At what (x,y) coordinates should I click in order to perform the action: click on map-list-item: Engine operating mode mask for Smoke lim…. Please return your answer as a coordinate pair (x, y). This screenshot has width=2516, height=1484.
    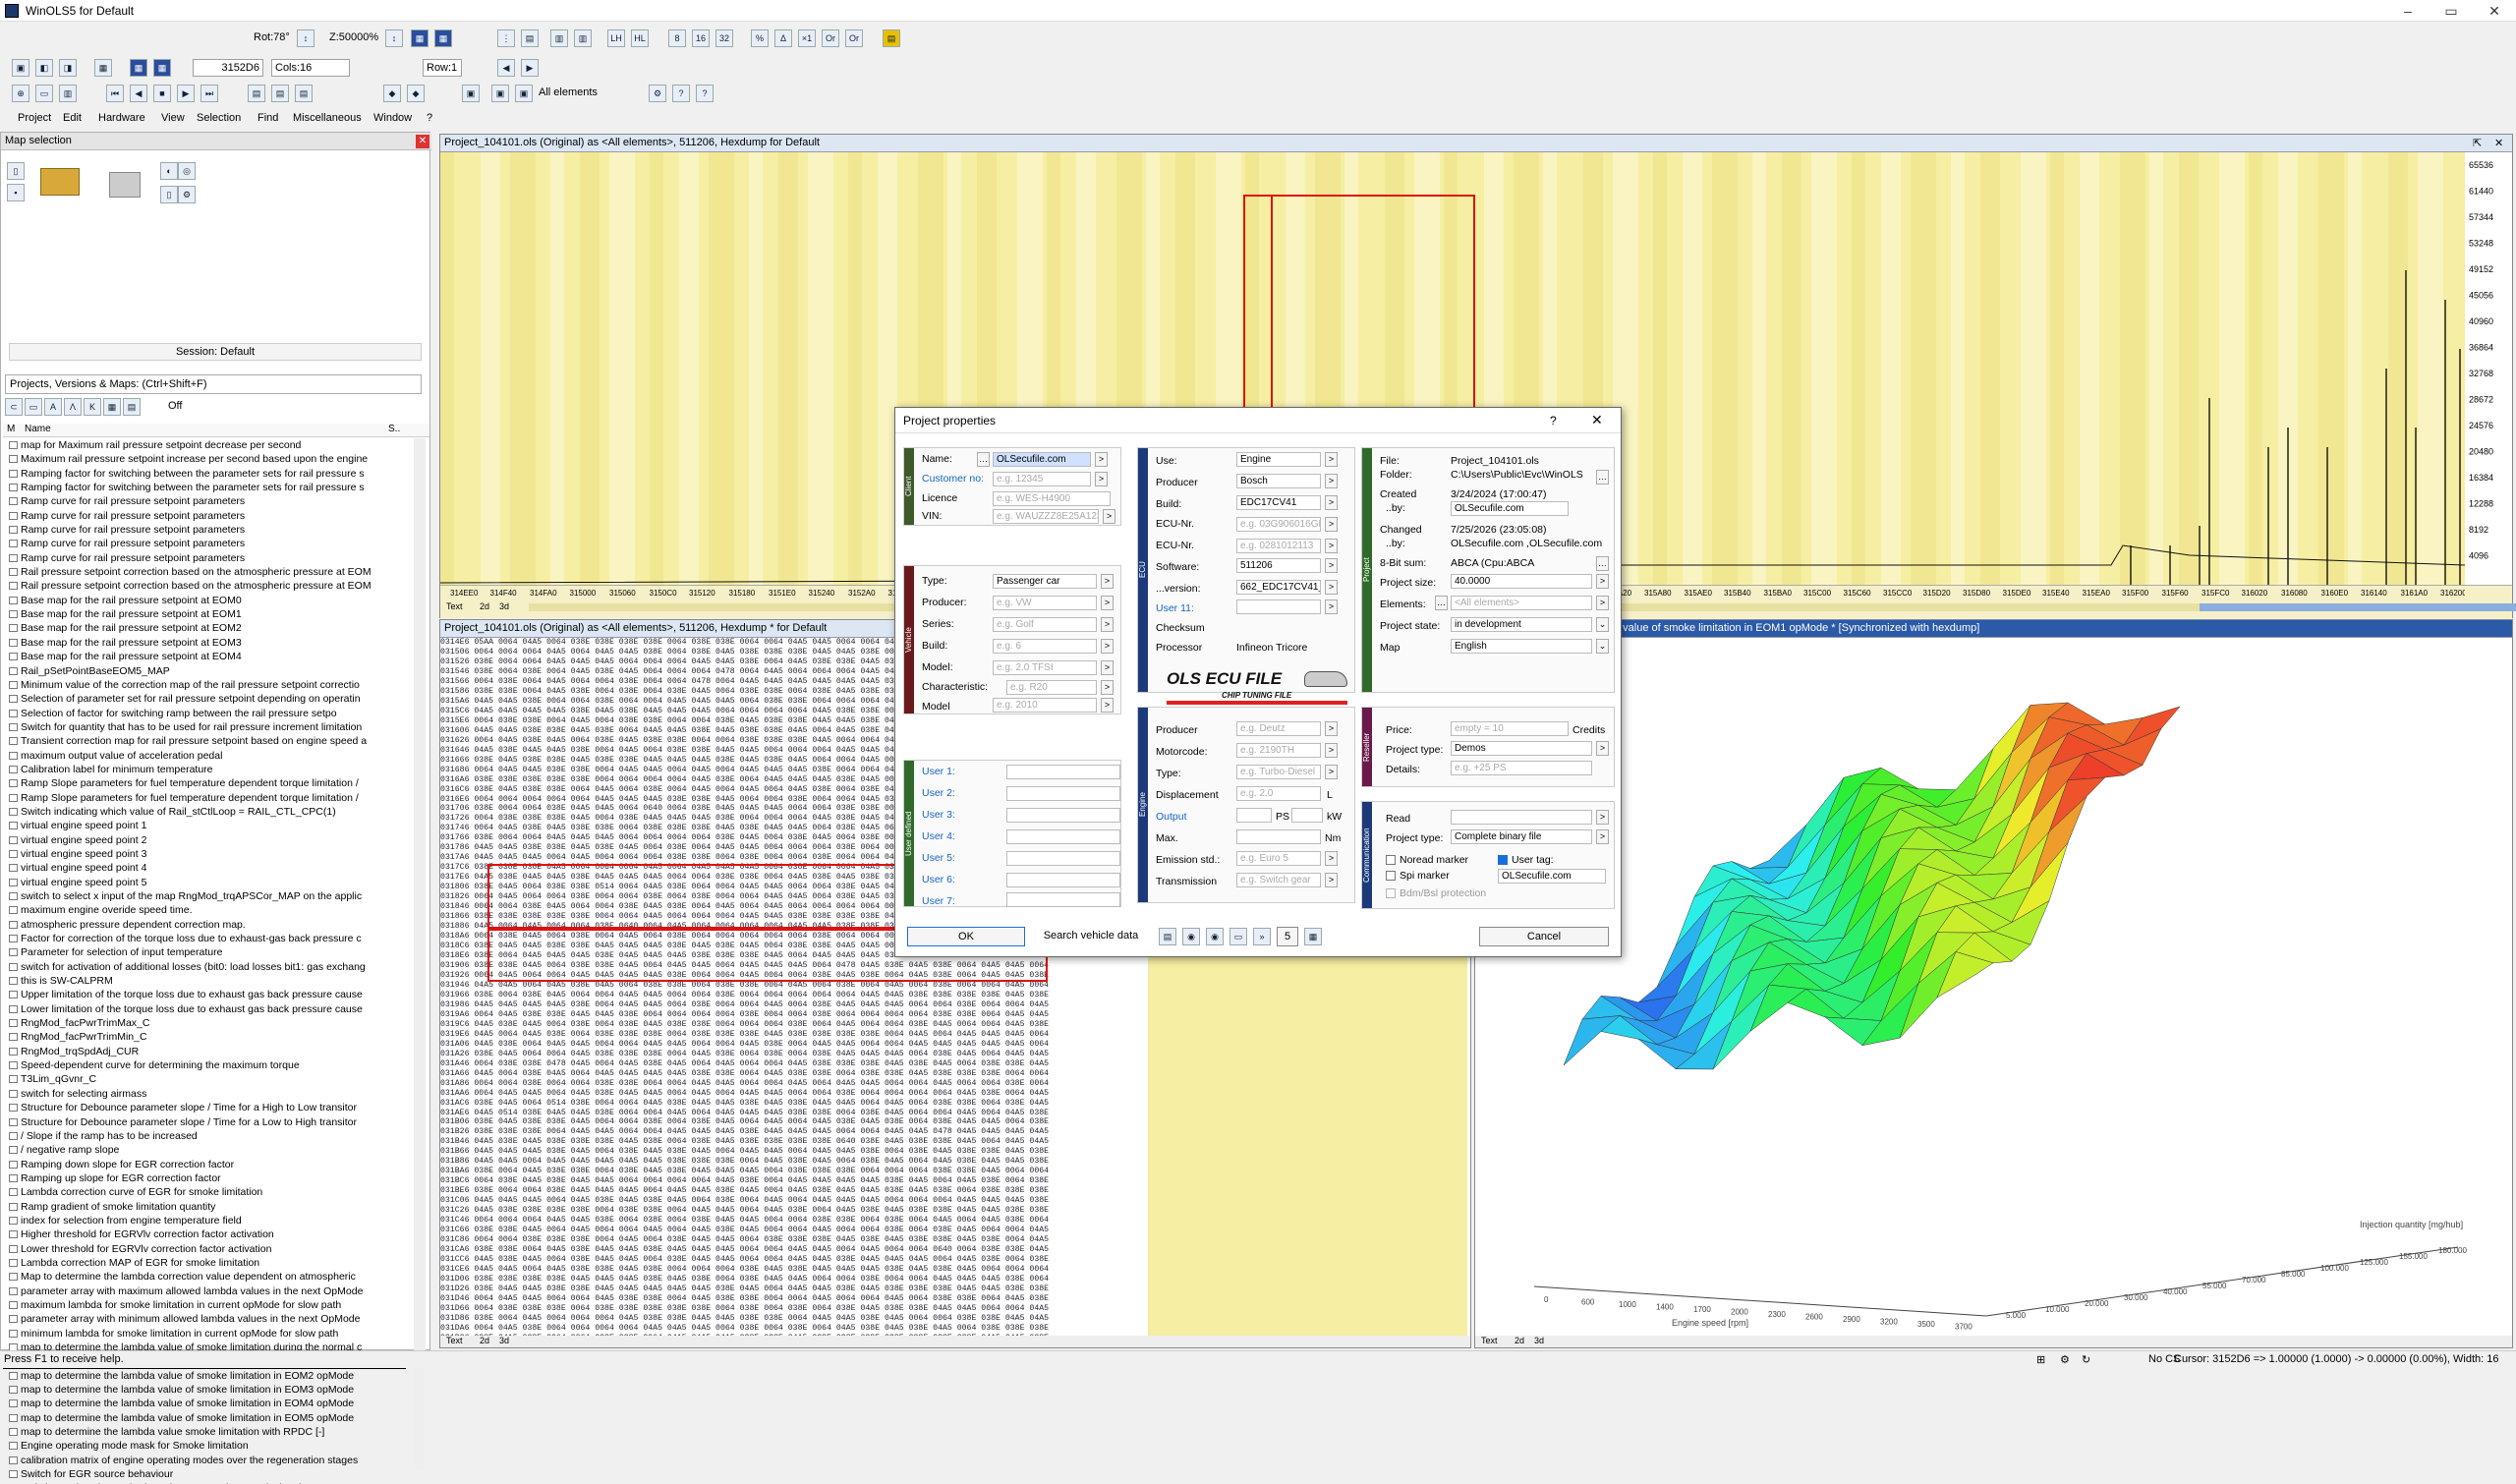
    Looking at the image, I should click on (204, 1446).